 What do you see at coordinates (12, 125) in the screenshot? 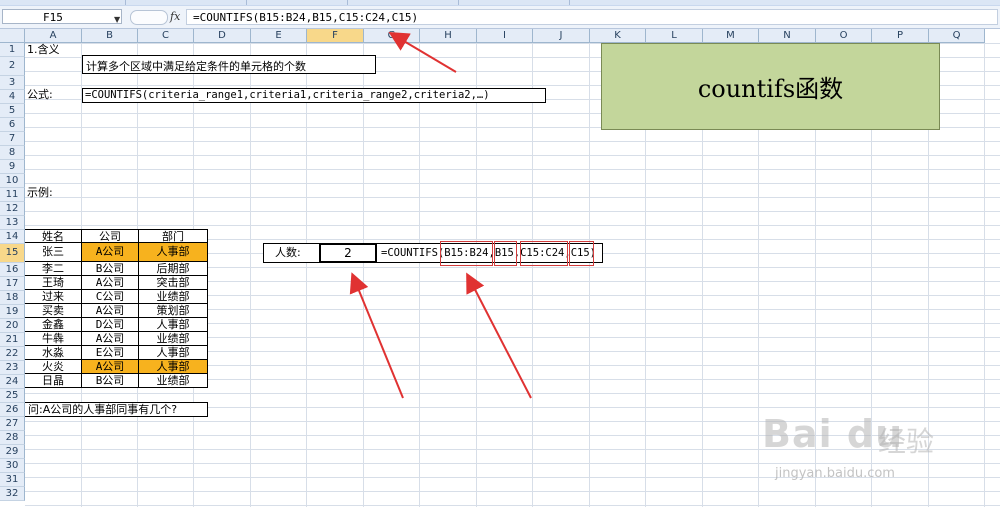
I see `row-header-6: 6` at bounding box center [12, 125].